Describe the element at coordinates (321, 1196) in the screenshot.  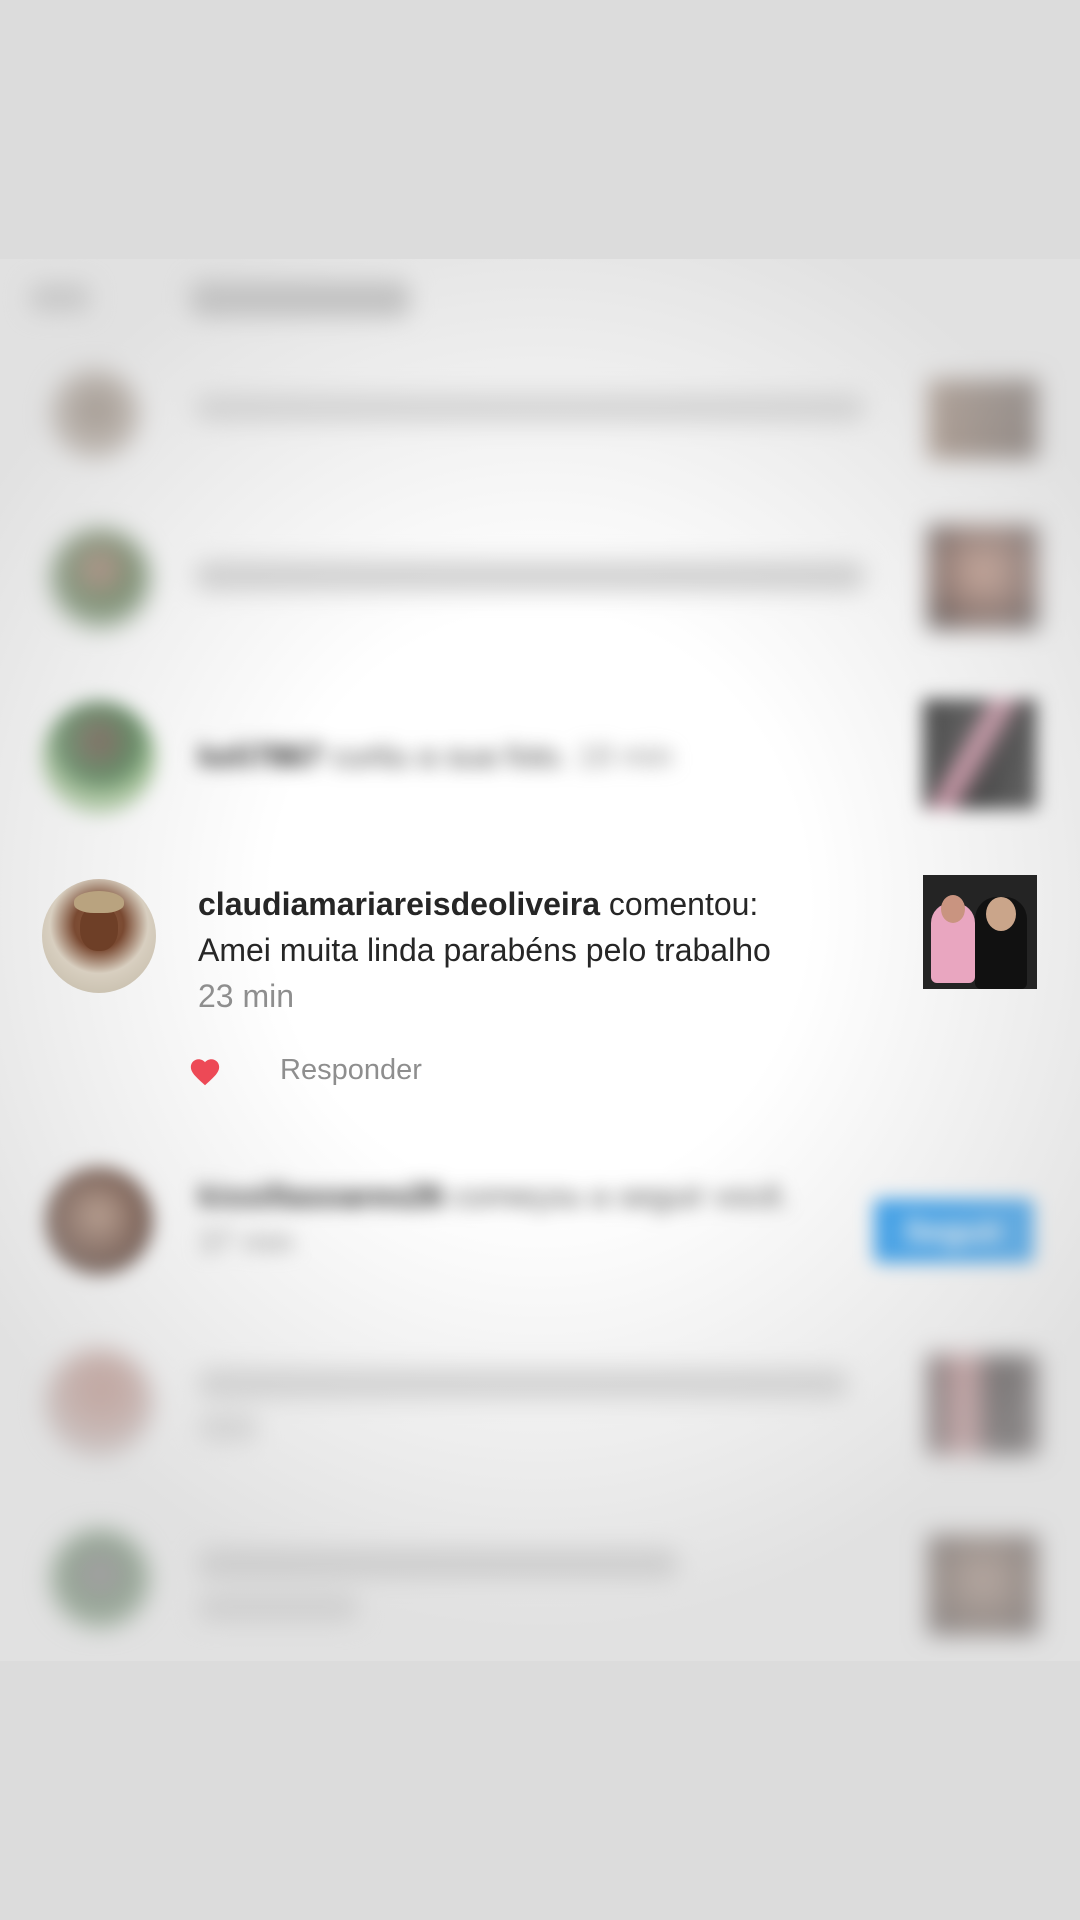
I see `username: kissillasoares26` at that location.